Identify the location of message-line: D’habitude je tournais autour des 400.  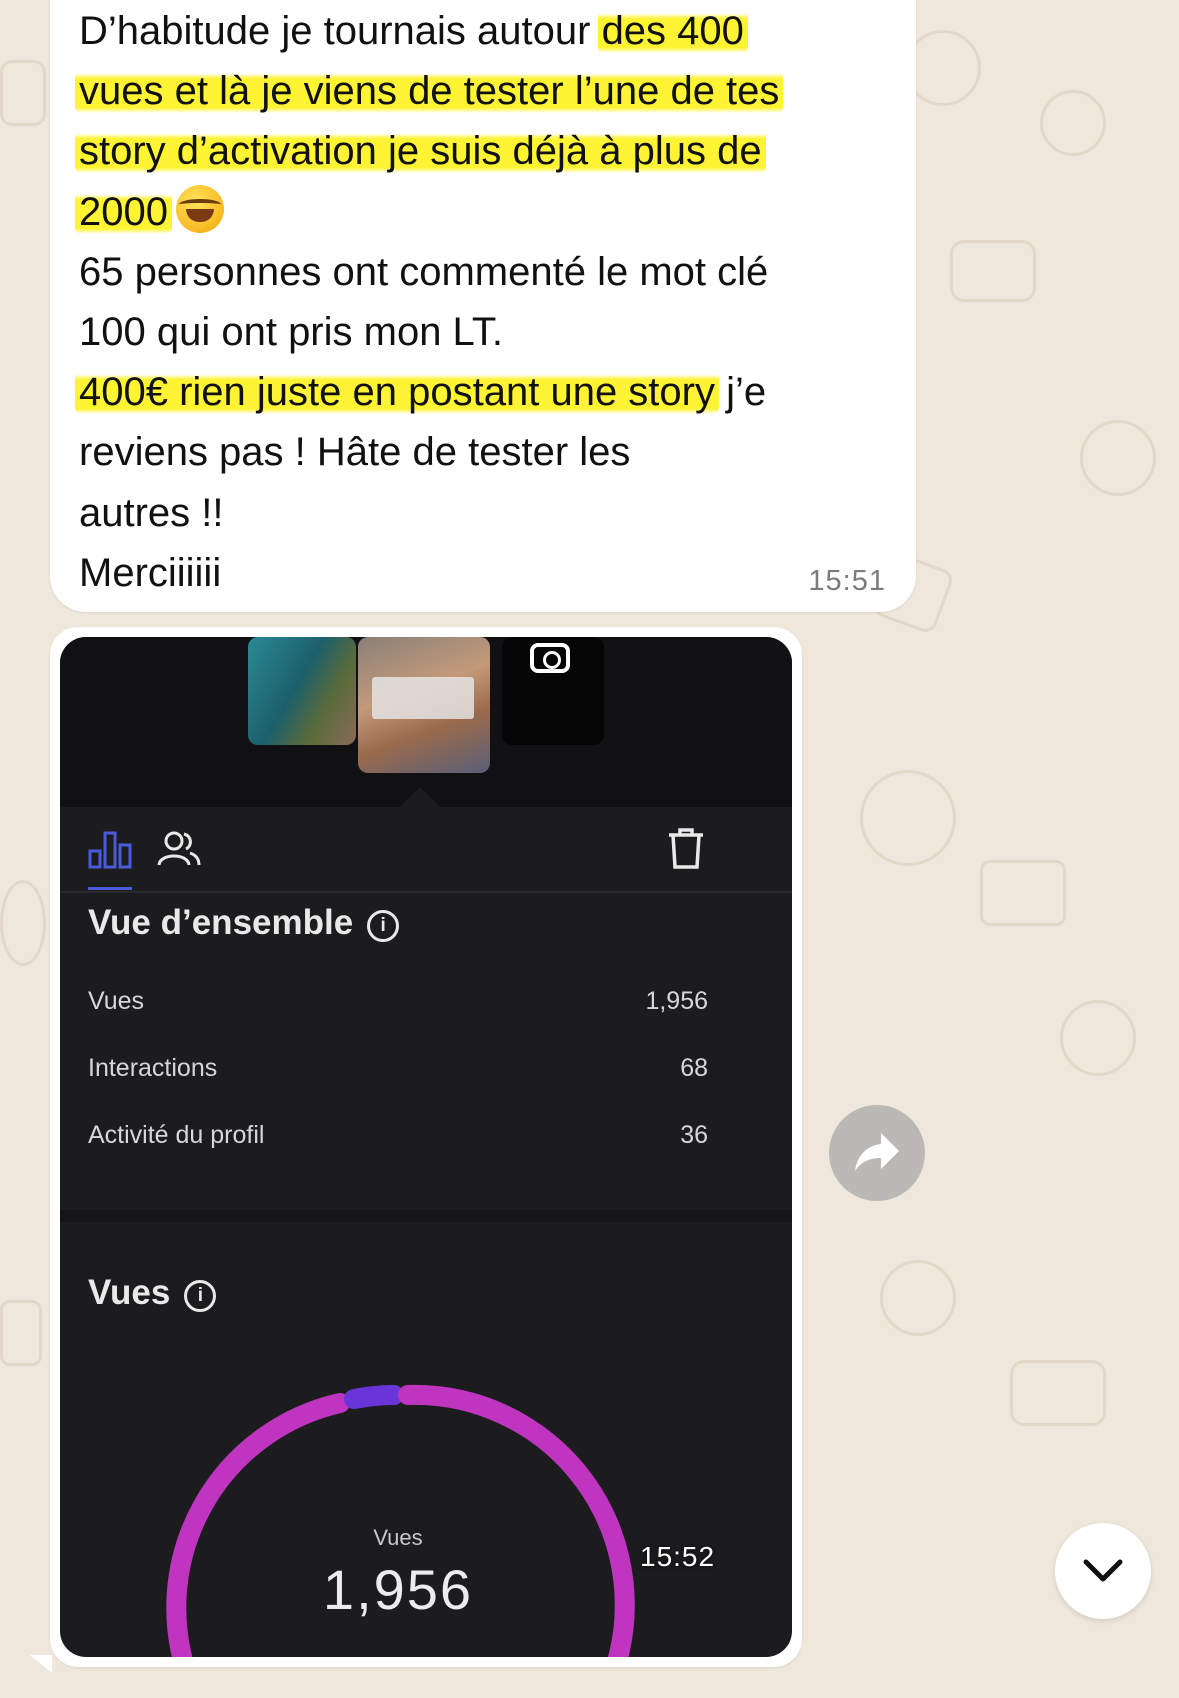
(489, 31).